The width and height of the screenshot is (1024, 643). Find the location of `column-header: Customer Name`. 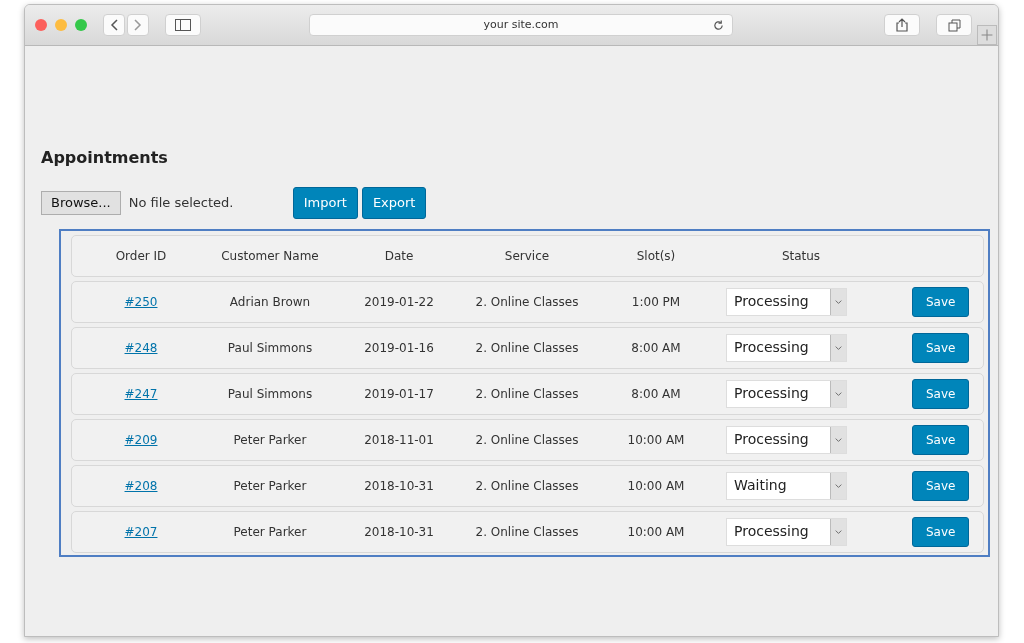

column-header: Customer Name is located at coordinates (270, 256).